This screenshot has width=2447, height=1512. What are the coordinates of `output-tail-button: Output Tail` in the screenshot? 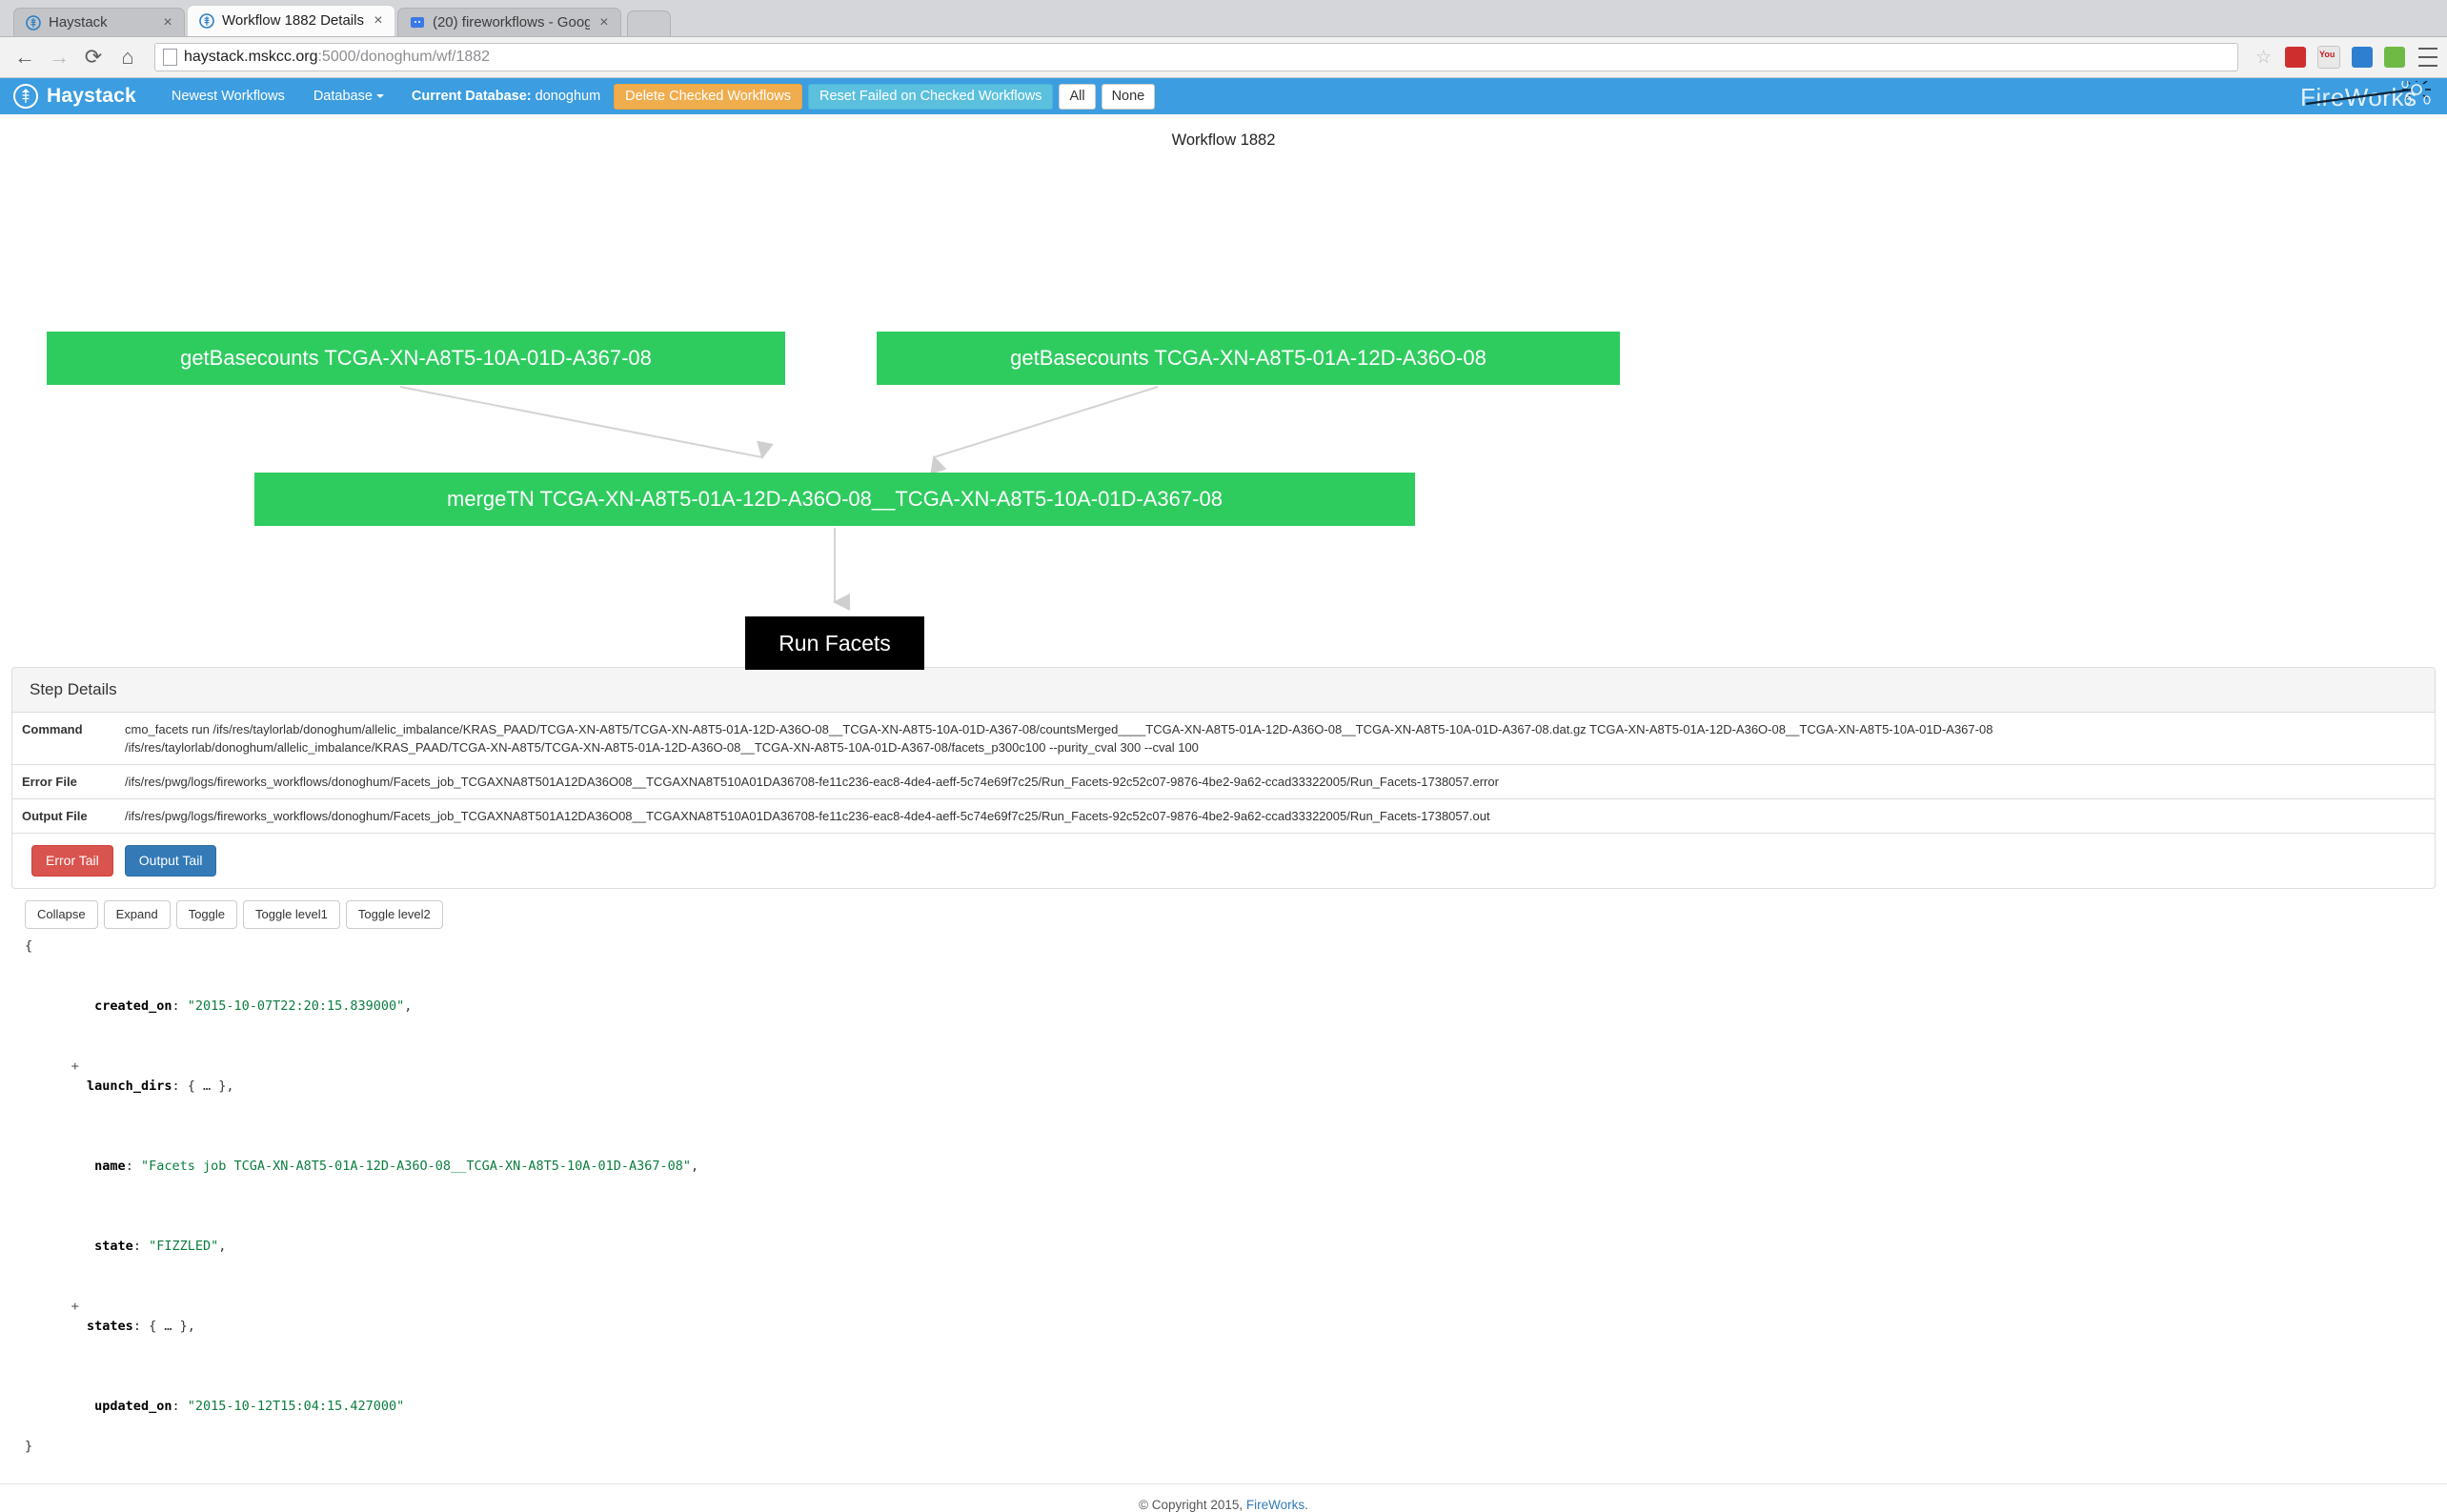 It's located at (170, 861).